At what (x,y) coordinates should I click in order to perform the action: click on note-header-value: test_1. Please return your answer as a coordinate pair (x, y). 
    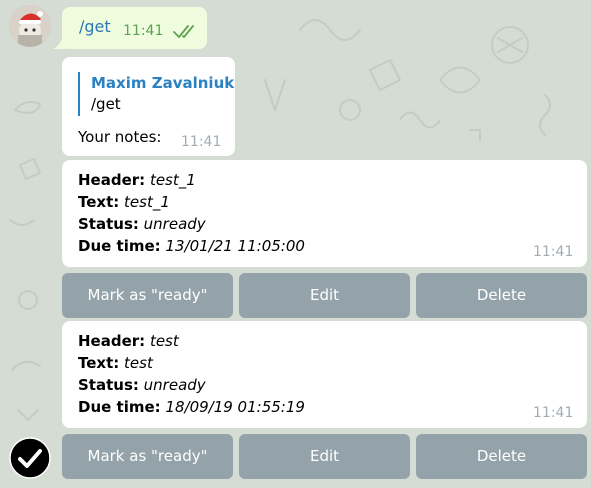
    Looking at the image, I should click on (172, 180).